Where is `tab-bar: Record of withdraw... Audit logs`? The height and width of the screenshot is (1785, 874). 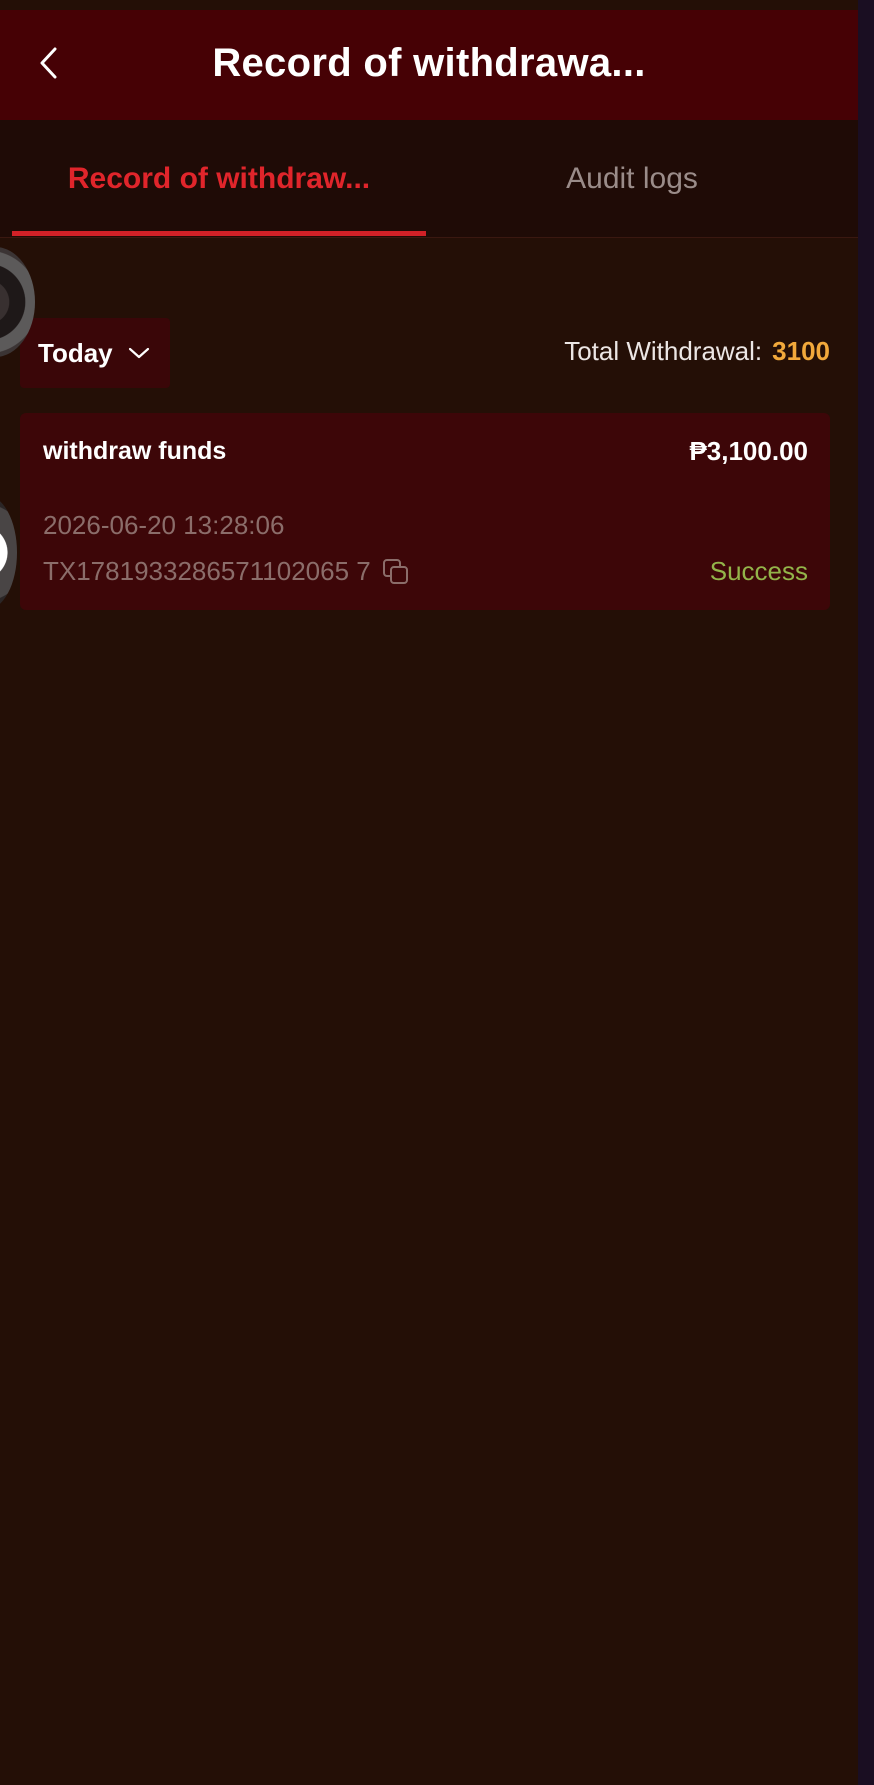
tab-bar: Record of withdraw... Audit logs is located at coordinates (429, 179).